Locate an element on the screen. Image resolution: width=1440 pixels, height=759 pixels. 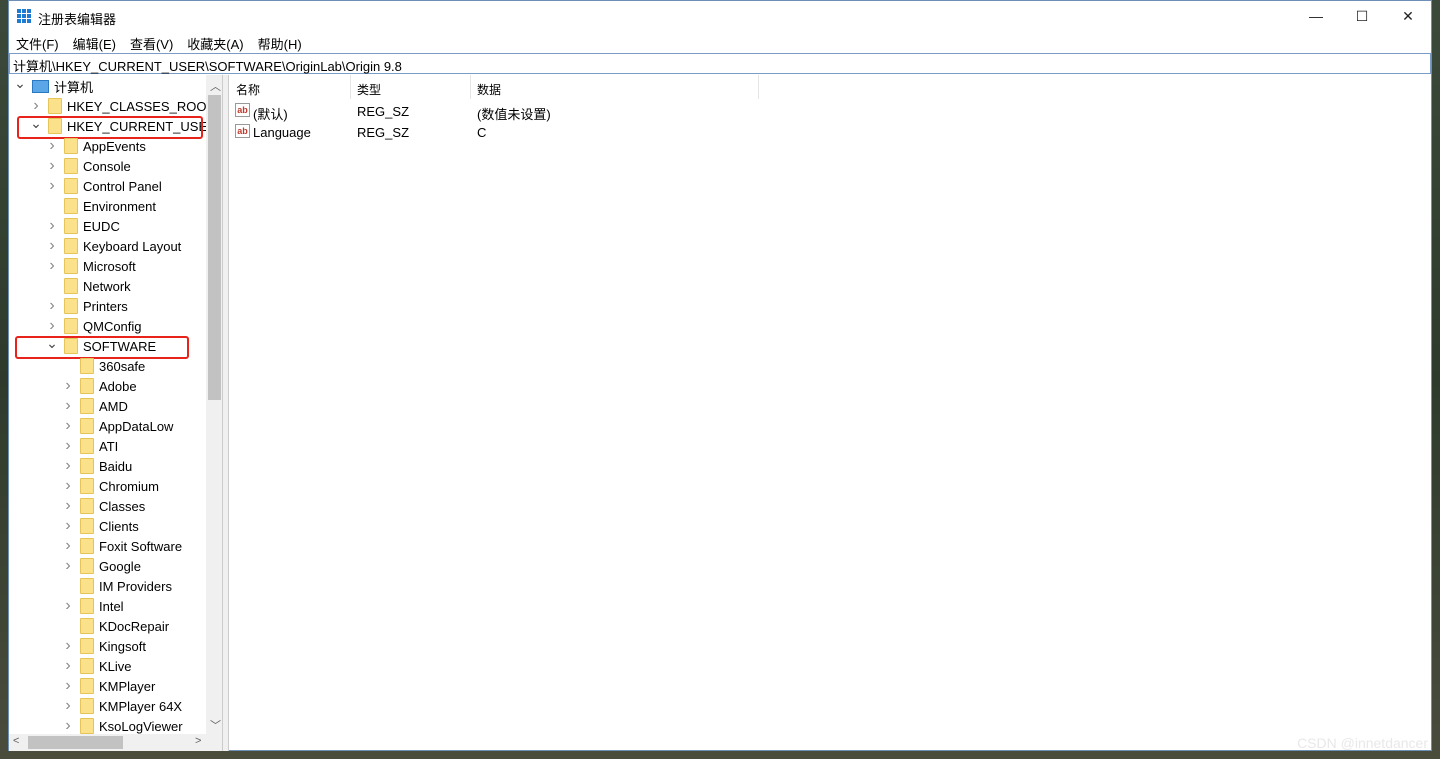
tree-item: › Printers is located at coordinates (87, 306).